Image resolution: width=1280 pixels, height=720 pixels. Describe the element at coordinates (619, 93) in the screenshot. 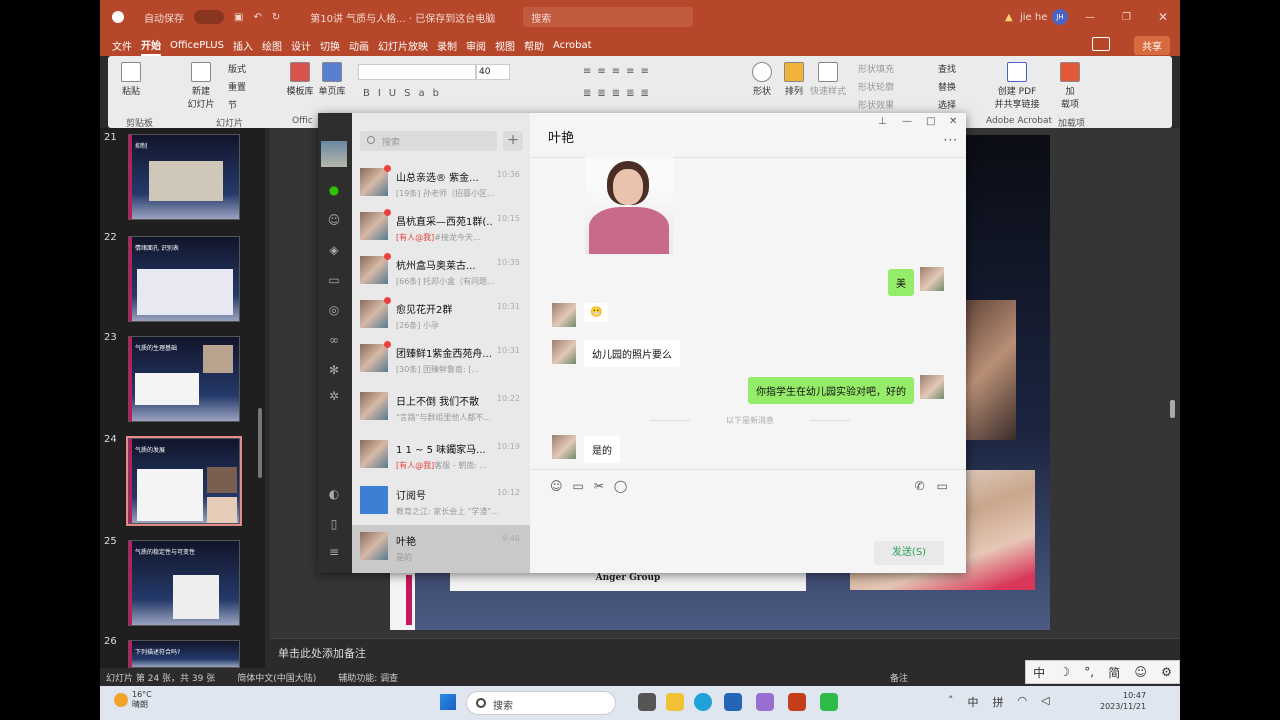

I see `alignment-buttons: ≣≣≣≣≣` at that location.